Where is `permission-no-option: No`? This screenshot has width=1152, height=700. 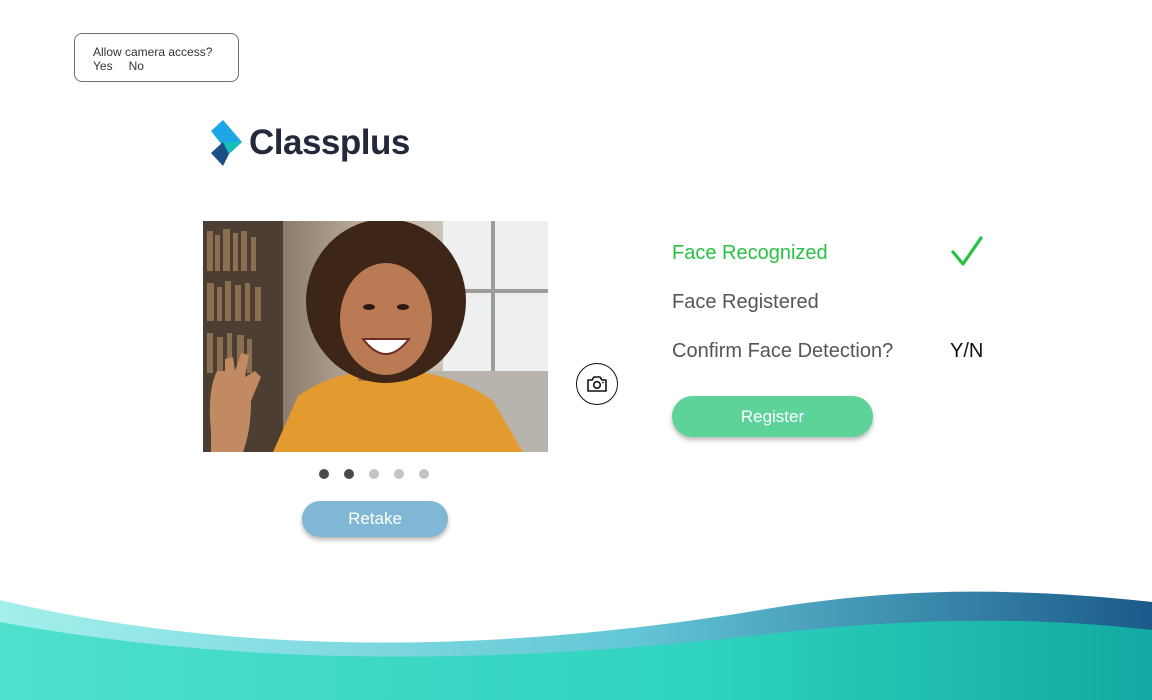 permission-no-option: No is located at coordinates (136, 66).